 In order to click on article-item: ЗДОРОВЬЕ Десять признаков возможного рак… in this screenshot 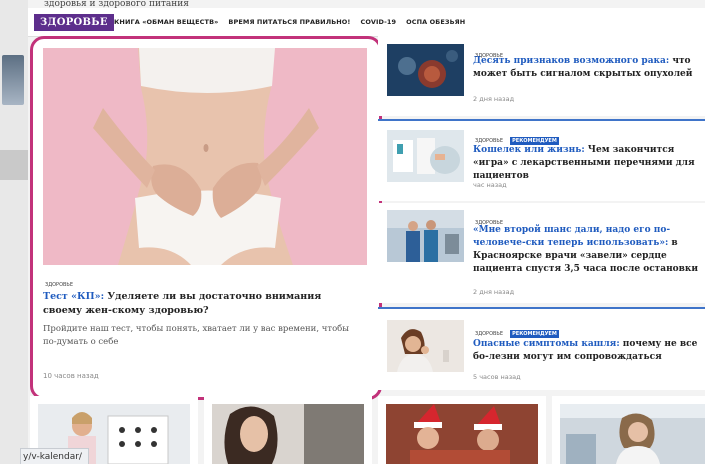, I will do `click(541, 76)`.